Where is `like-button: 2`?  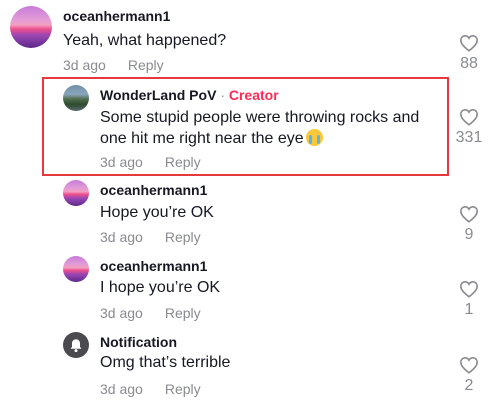 like-button: 2 is located at coordinates (469, 375).